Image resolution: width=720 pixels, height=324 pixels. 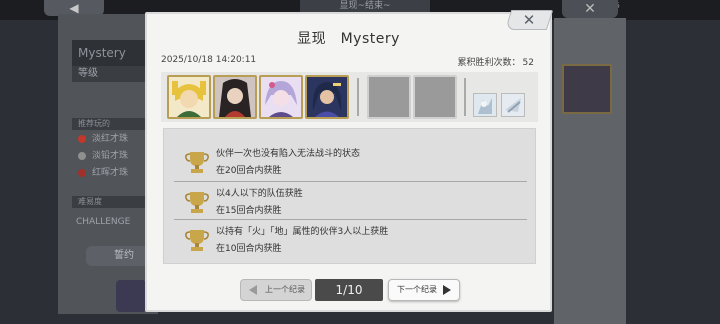 What do you see at coordinates (302, 232) in the screenshot?
I see `condition-text: 以持有「火」「地」属性的伙伴3人以上获胜` at bounding box center [302, 232].